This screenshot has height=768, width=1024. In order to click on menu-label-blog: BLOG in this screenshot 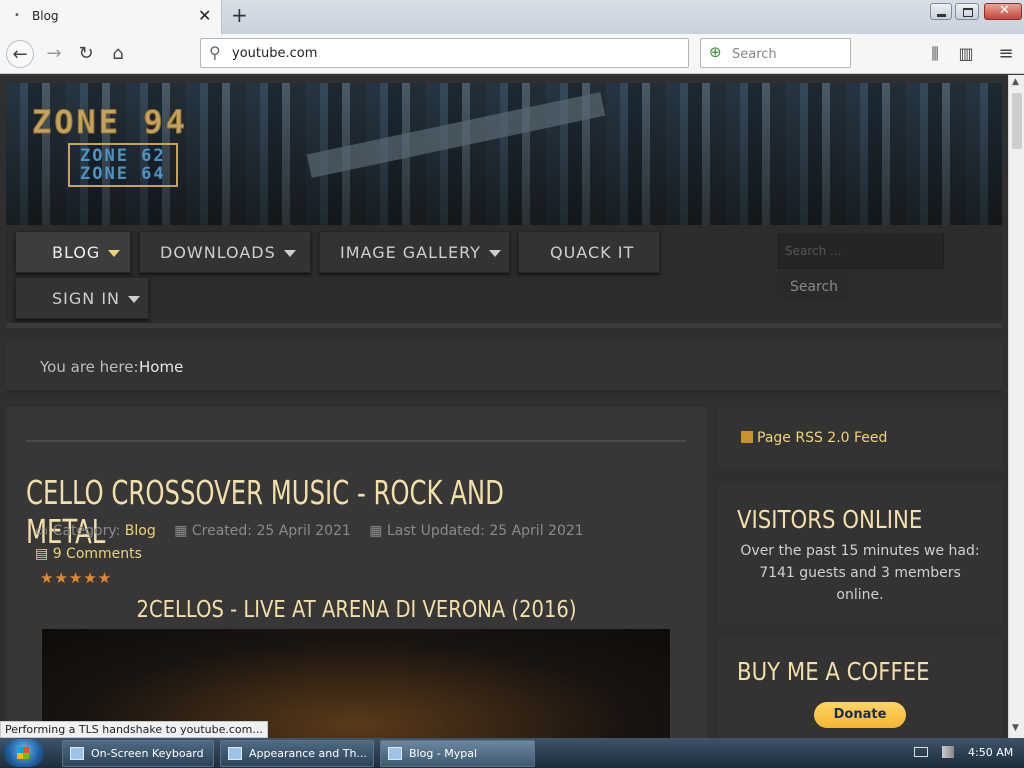, I will do `click(76, 252)`.